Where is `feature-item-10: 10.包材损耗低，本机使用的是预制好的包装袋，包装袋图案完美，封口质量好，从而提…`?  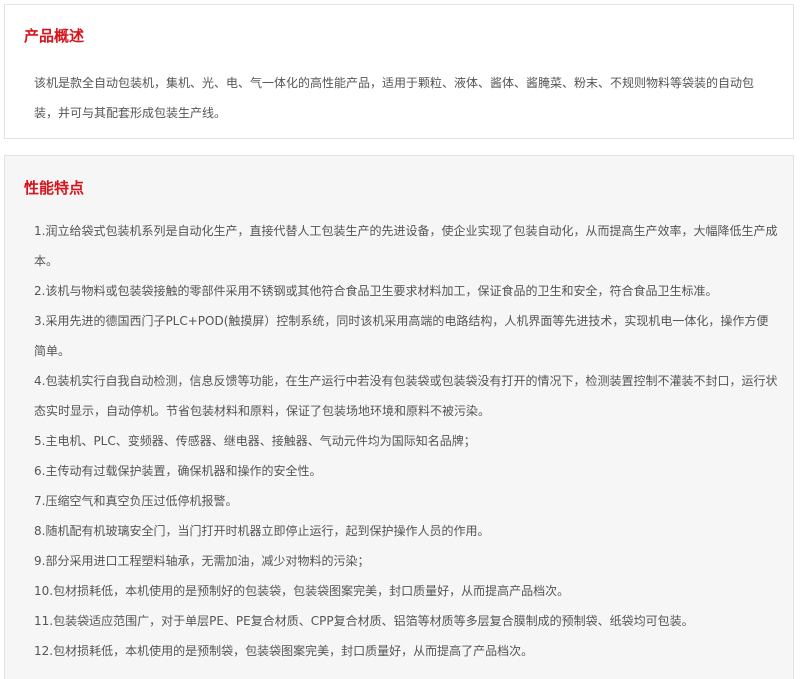
feature-item-10: 10.包材损耗低，本机使用的是预制好的包装袋，包装袋图案完美，封口质量好，从而提… is located at coordinates (302, 591).